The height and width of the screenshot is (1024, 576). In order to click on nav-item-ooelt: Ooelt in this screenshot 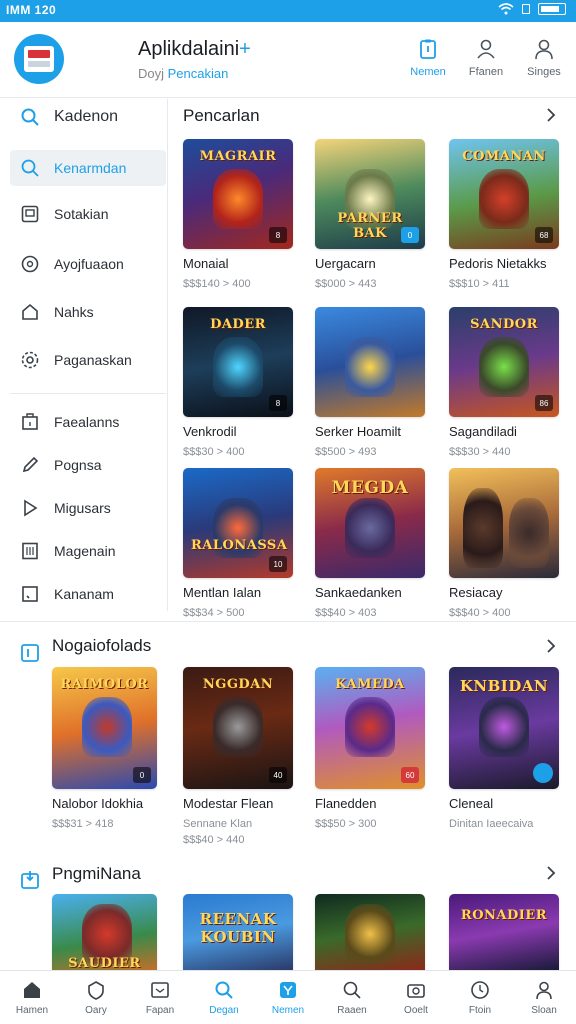, I will do `click(416, 997)`.